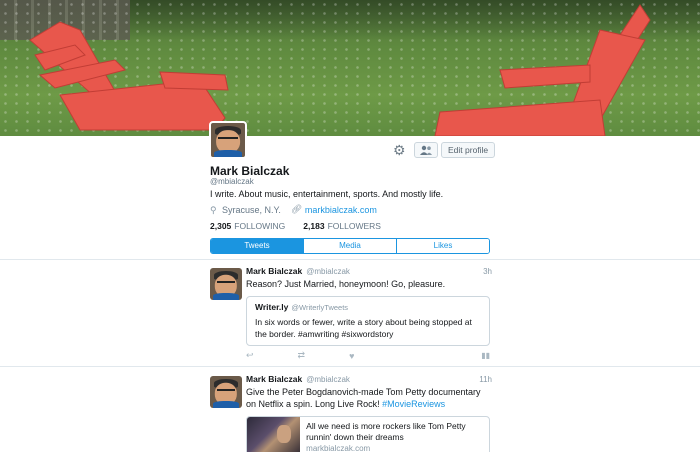 This screenshot has height=452, width=700. I want to click on analytics-icon: ▮▮, so click(485, 355).